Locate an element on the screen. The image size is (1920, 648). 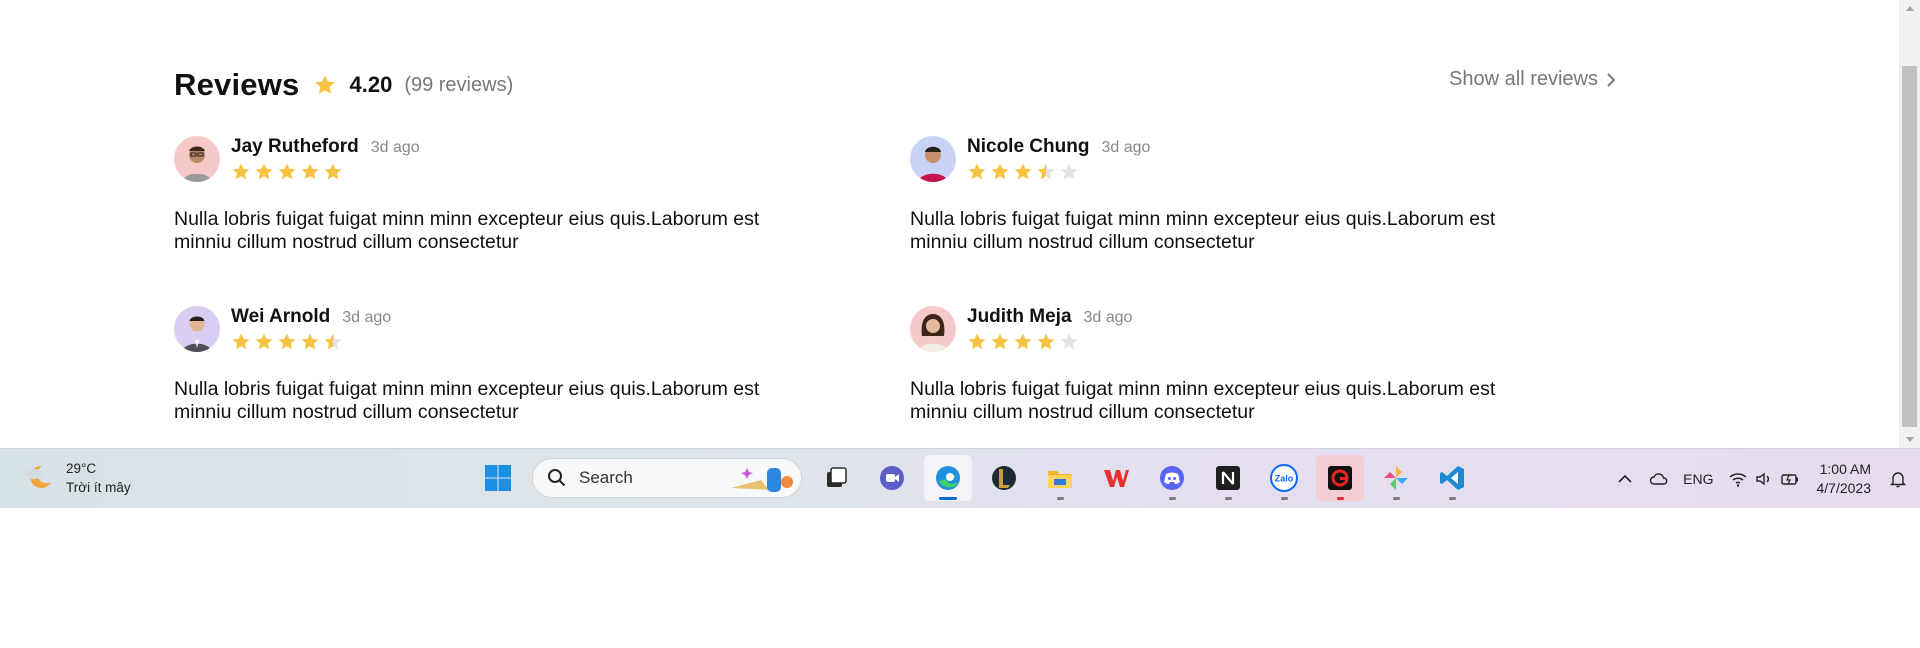
notion-icon is located at coordinates (1228, 478).